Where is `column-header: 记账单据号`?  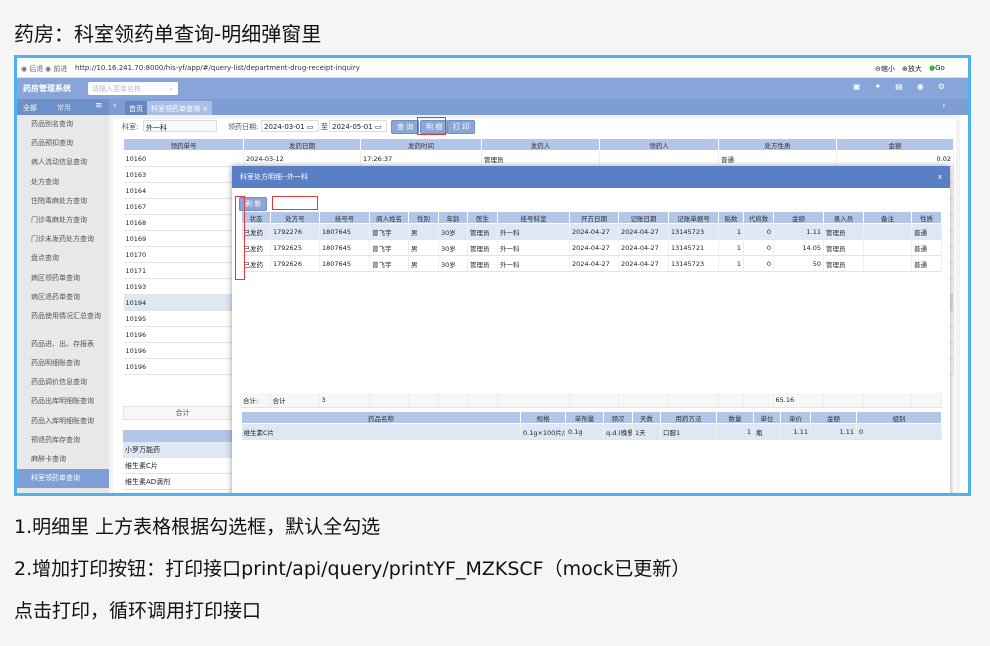
column-header: 记账单据号 is located at coordinates (693, 217).